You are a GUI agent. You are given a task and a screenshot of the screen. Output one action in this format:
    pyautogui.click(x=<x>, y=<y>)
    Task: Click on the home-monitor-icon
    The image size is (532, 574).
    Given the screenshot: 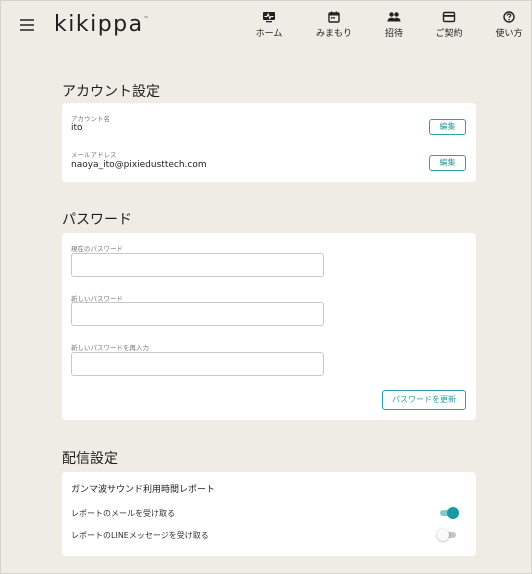 What is the action you would take?
    pyautogui.click(x=269, y=17)
    